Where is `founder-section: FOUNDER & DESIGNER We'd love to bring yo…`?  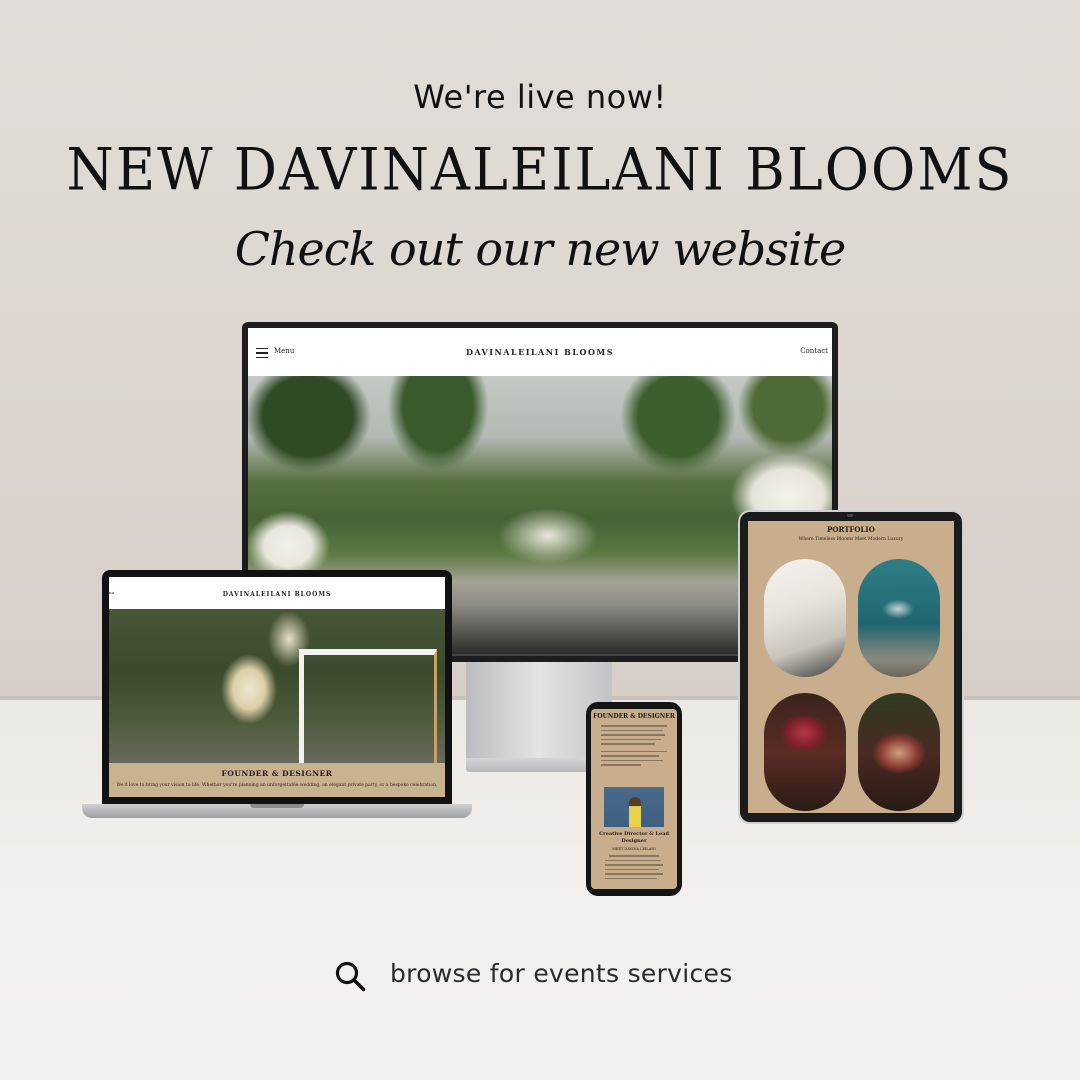 founder-section: FOUNDER & DESIGNER We'd love to bring yo… is located at coordinates (277, 780).